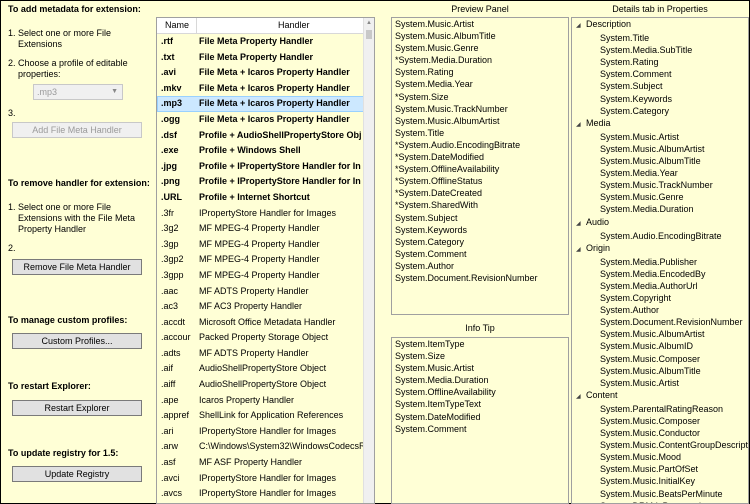  Describe the element at coordinates (480, 278) in the screenshot. I see `list-item: System.Document.RevisionNumber` at that location.